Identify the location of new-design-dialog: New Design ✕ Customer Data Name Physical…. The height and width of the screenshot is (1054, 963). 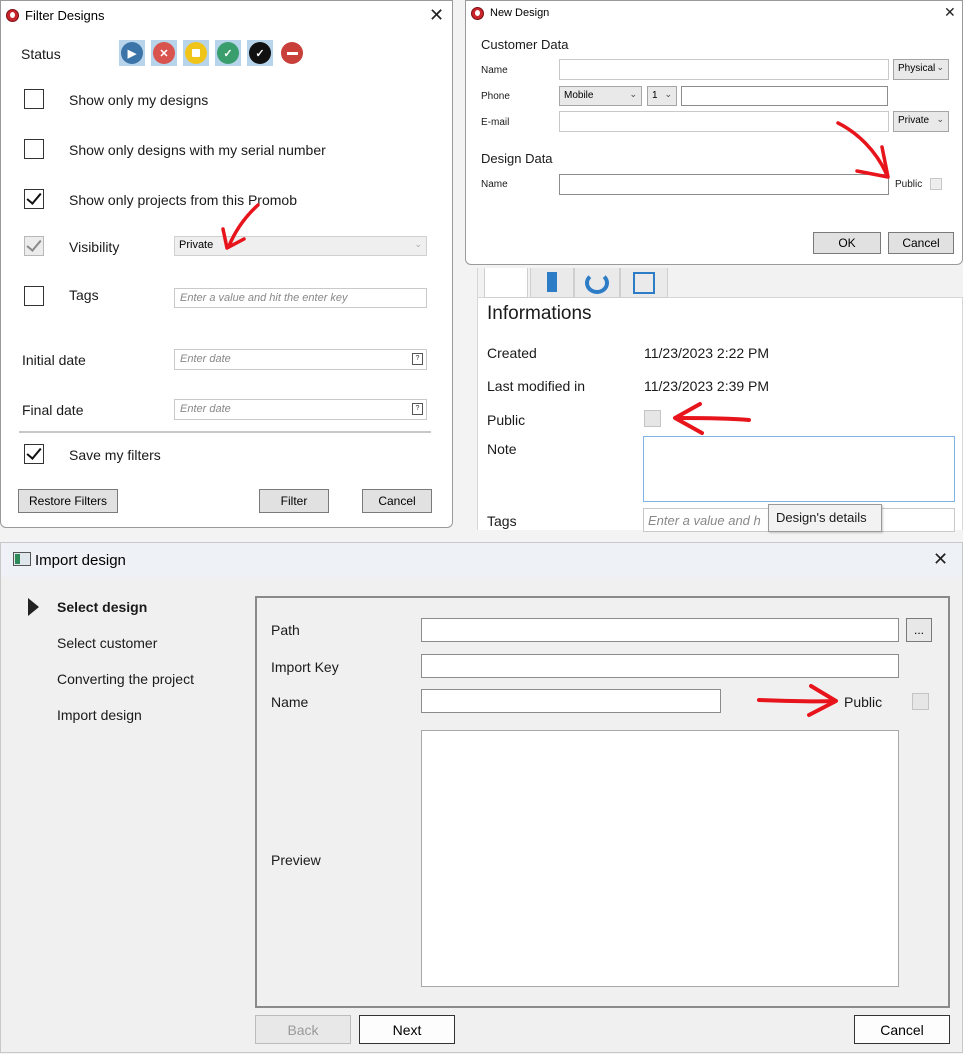
(714, 132).